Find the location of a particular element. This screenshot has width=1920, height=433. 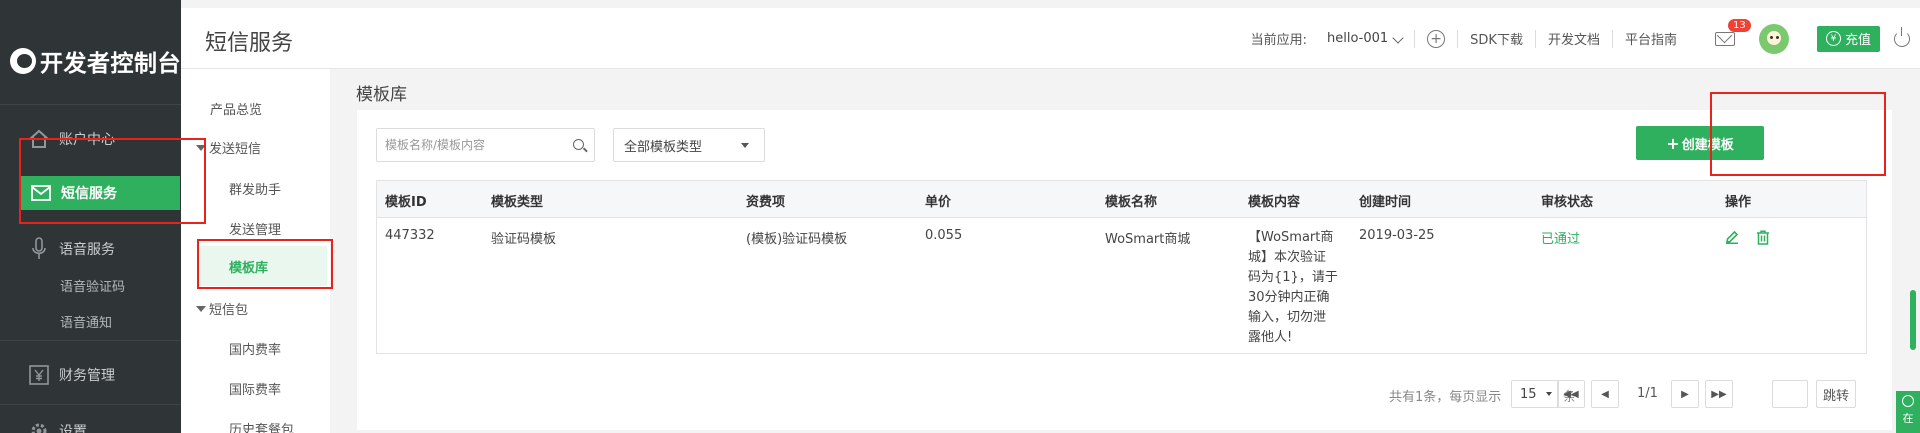

menu-group-label: 短信包 is located at coordinates (229, 310).